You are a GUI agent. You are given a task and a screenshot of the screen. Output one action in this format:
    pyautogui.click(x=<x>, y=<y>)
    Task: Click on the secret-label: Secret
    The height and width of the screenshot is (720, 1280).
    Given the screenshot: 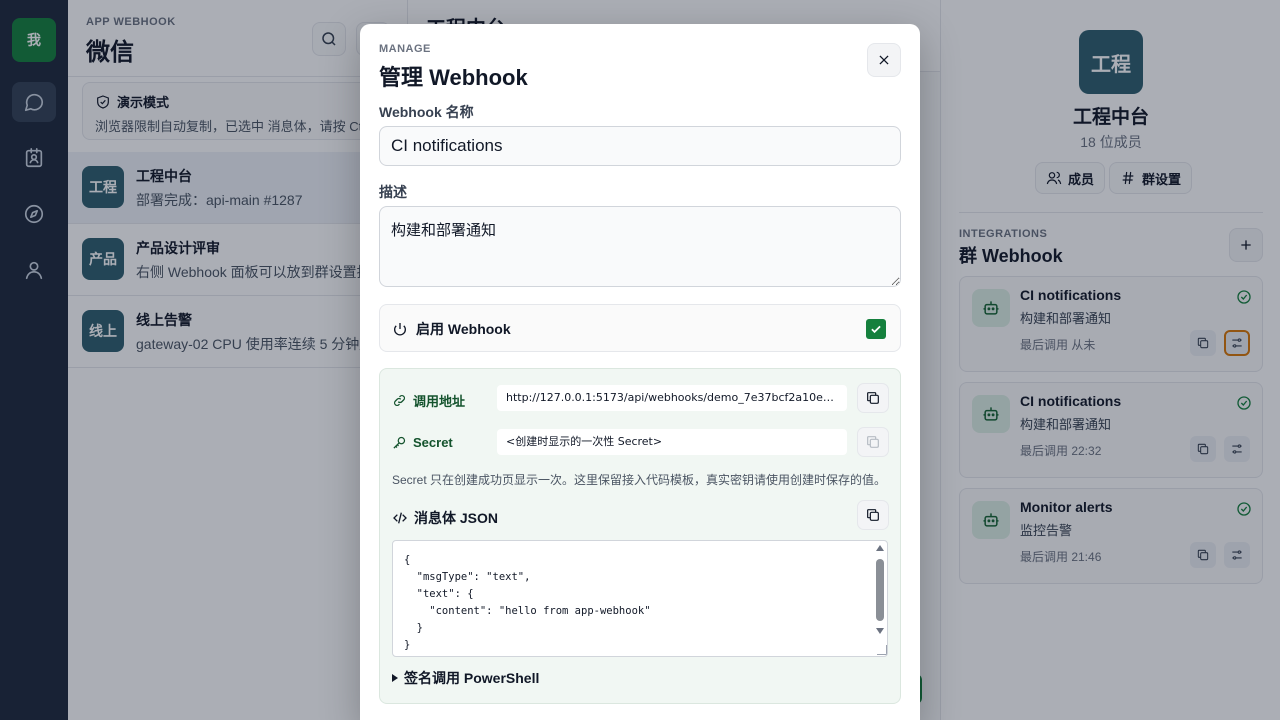 What is the action you would take?
    pyautogui.click(x=422, y=442)
    